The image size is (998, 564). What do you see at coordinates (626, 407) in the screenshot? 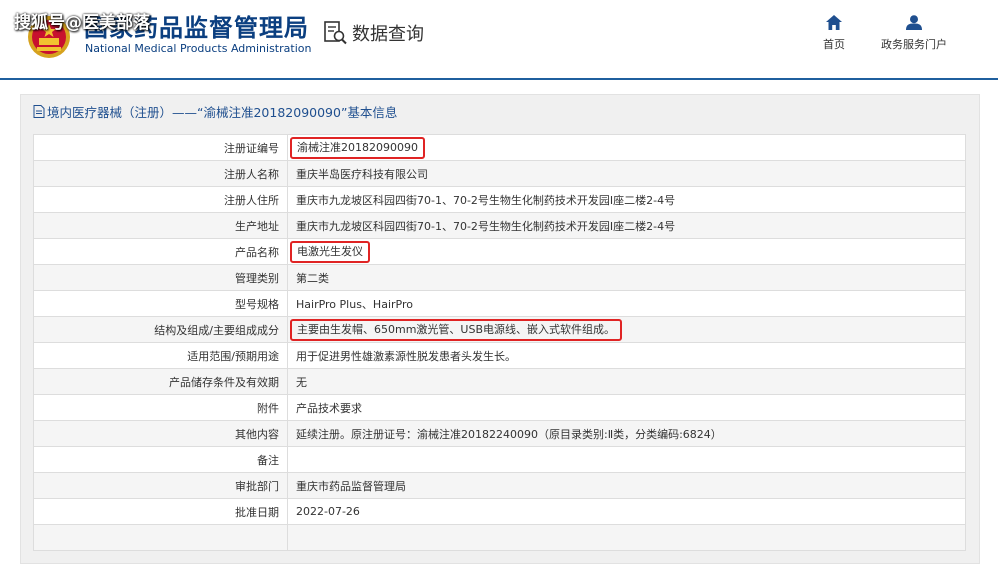
I see `field-value: 产品技术要求` at bounding box center [626, 407].